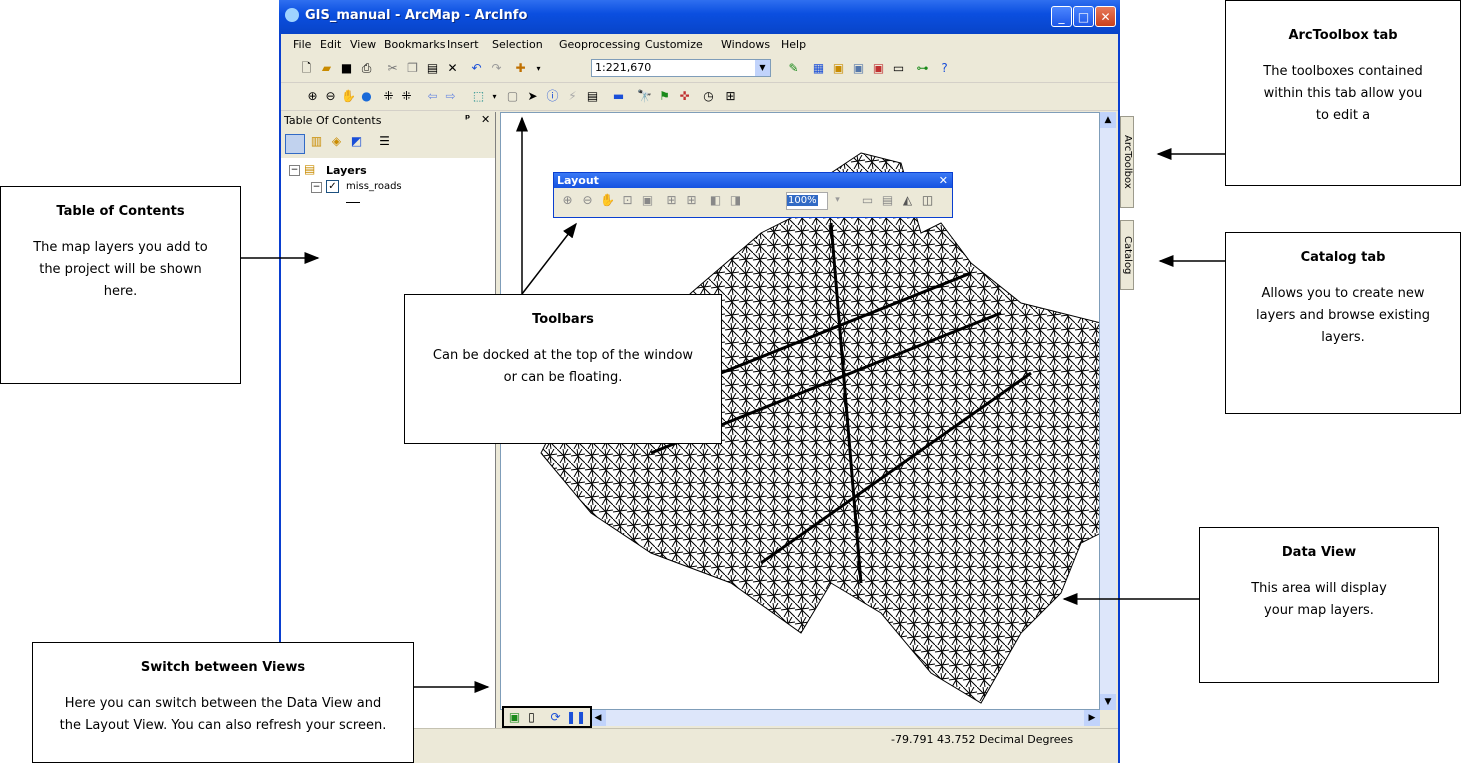 This screenshot has width=1465, height=763. What do you see at coordinates (549, 258) in the screenshot?
I see `arrow-to-layout-toolbar` at bounding box center [549, 258].